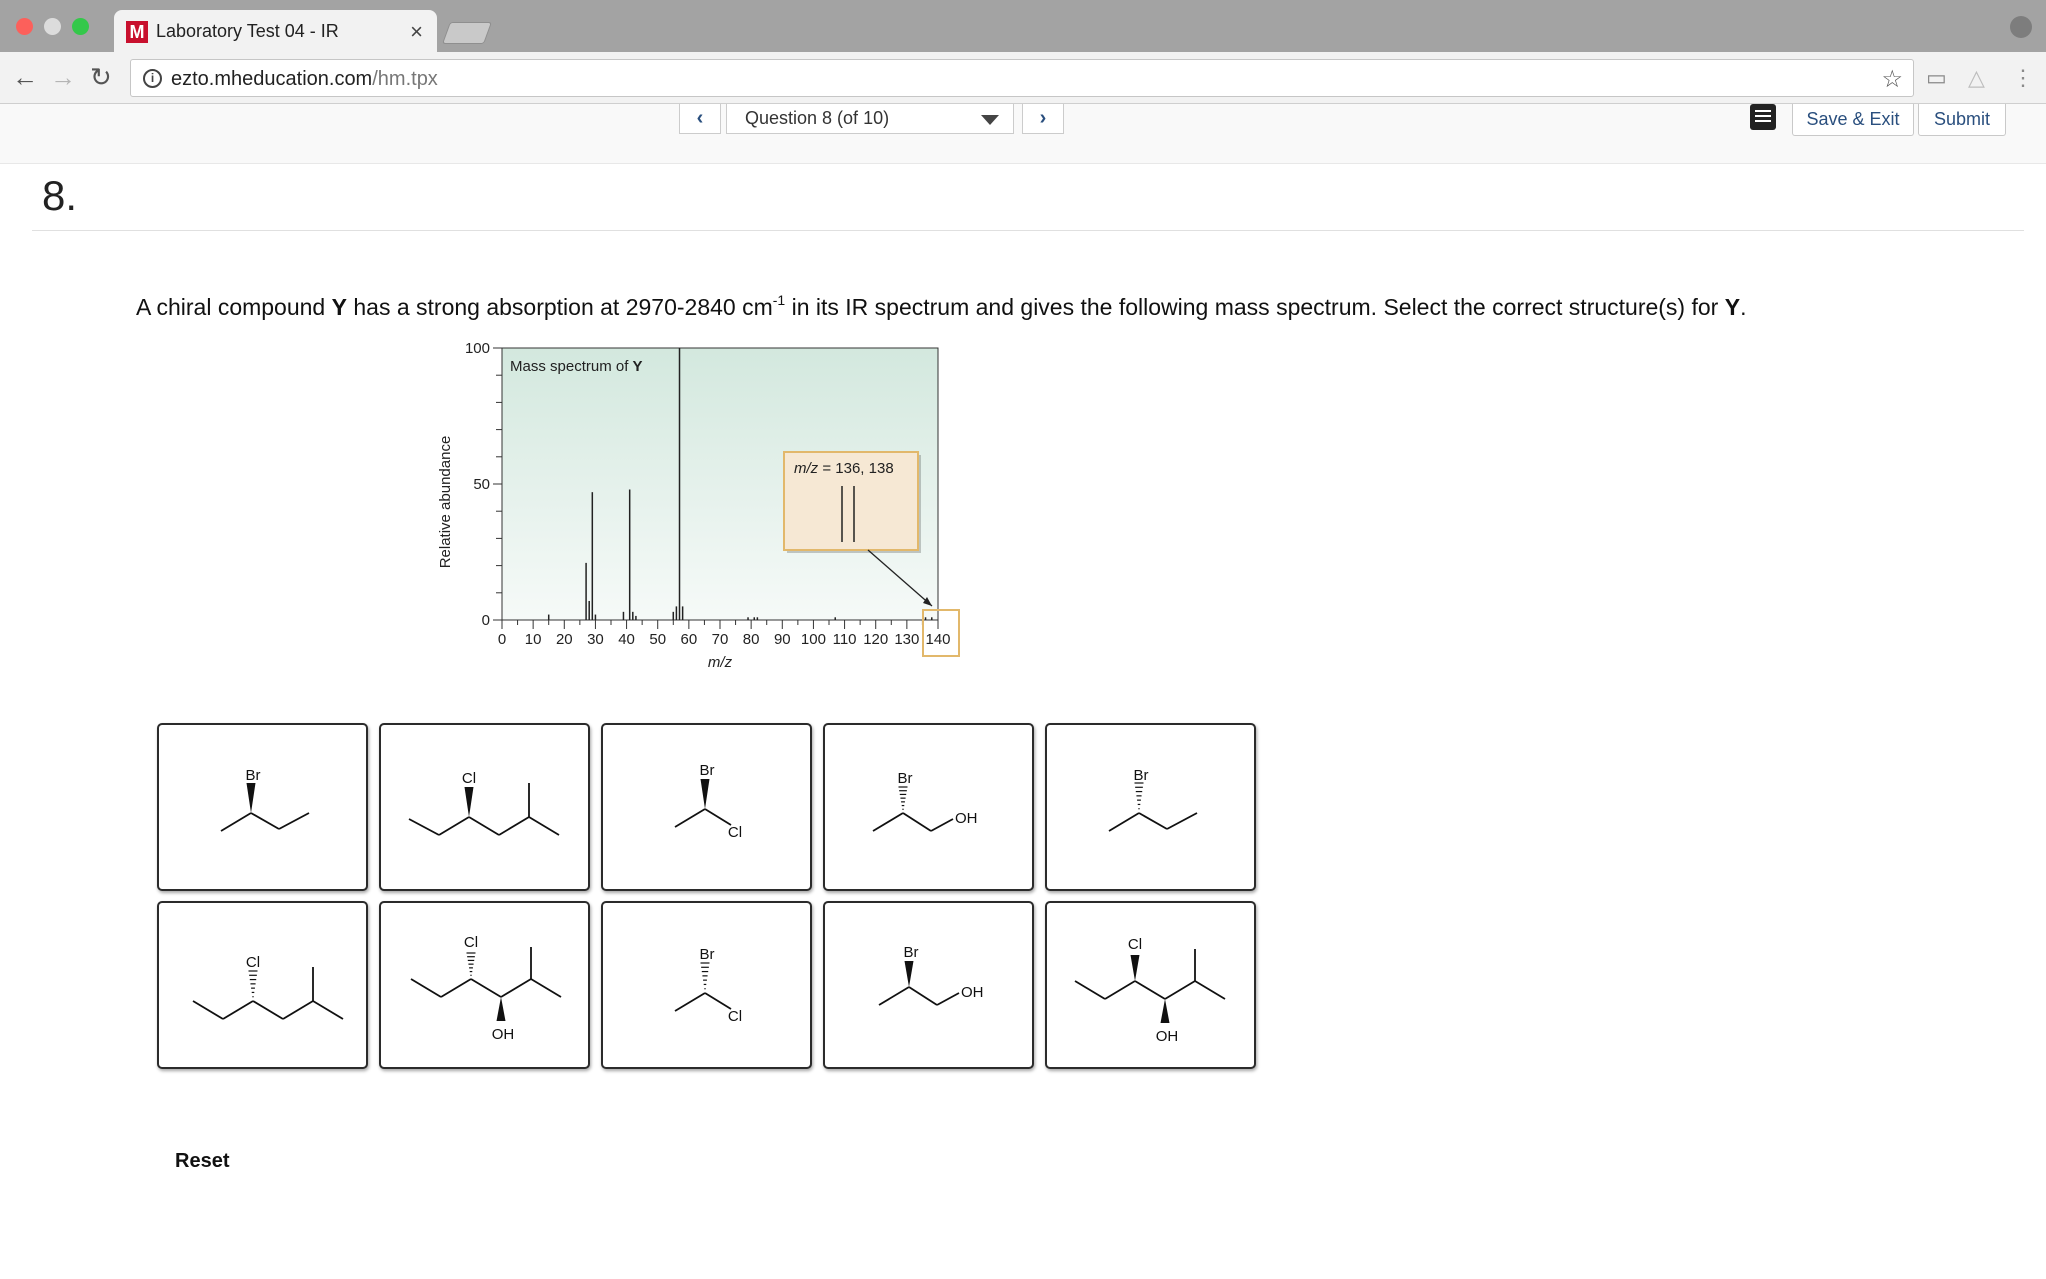 Image resolution: width=2046 pixels, height=1279 pixels. Describe the element at coordinates (202, 1161) in the screenshot. I see `reset-button: Reset` at that location.